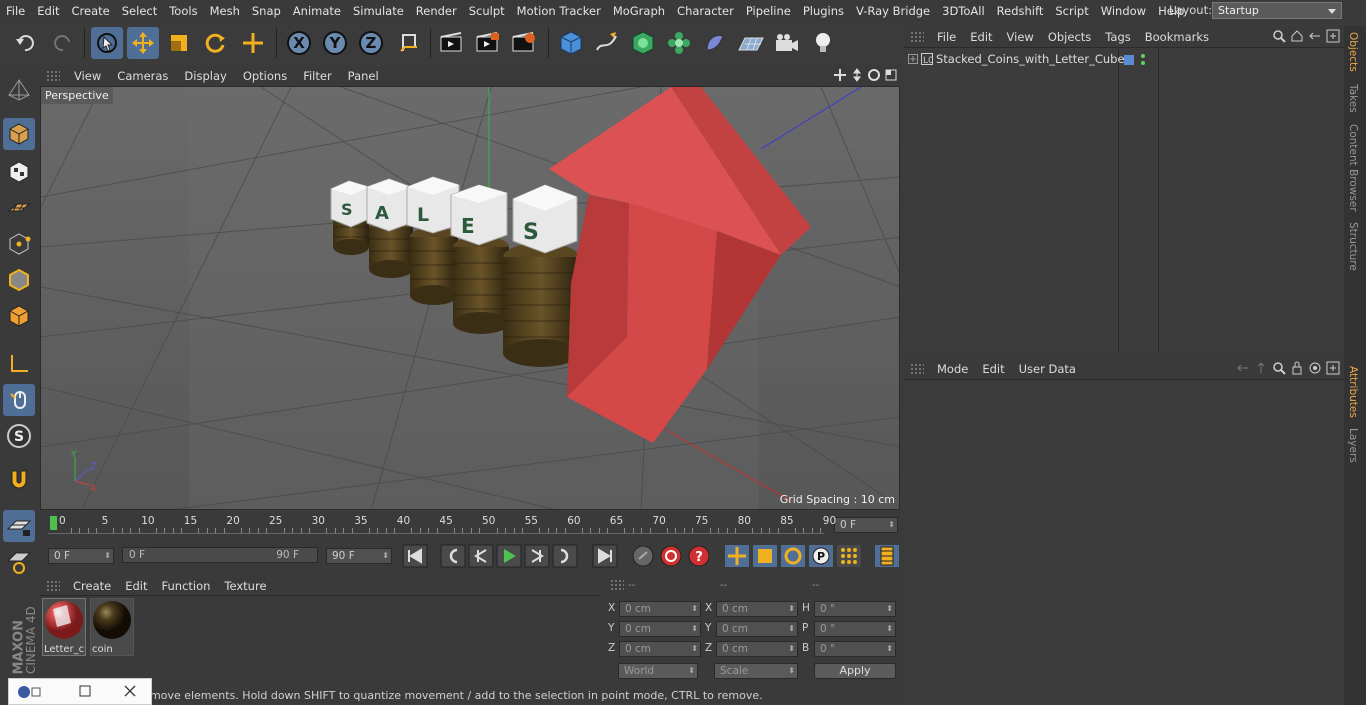 This screenshot has width=1366, height=705. Describe the element at coordinates (371, 43) in the screenshot. I see `z-axis-icon: Z` at that location.